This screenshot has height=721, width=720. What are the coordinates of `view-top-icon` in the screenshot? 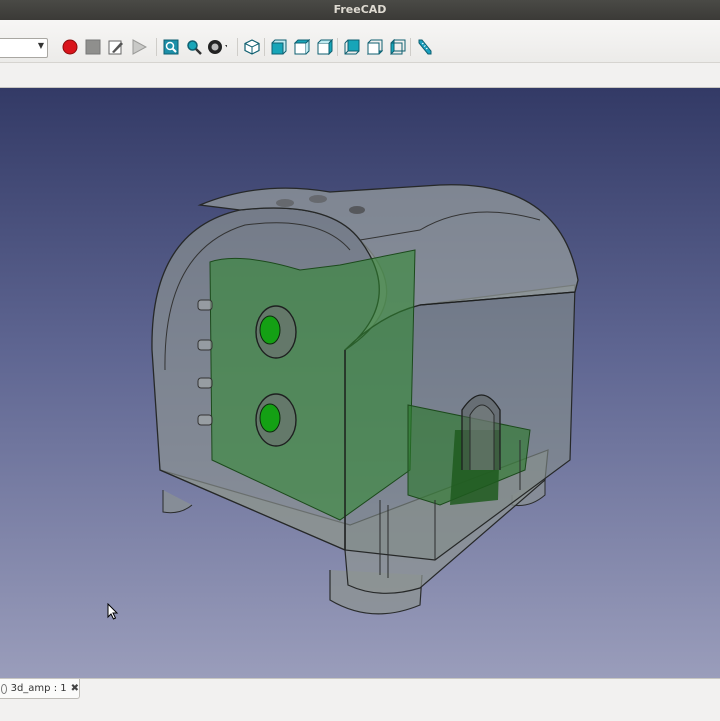 It's located at (302, 47).